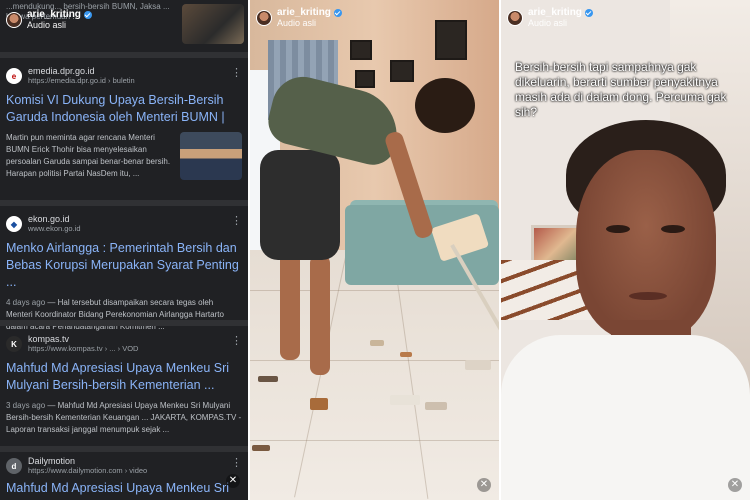  I want to click on site-url: https://www.kompas.tv › ... › VOD, so click(83, 349).